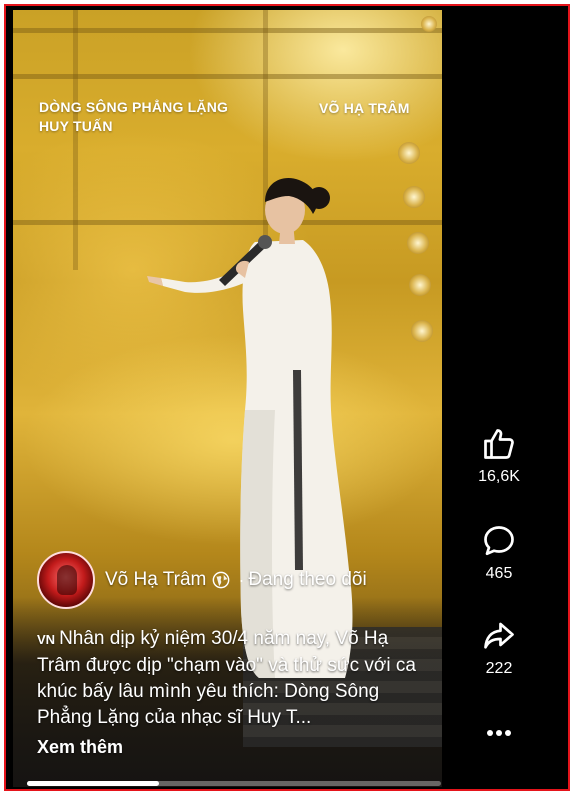  What do you see at coordinates (221, 580) in the screenshot?
I see `globe-icon` at bounding box center [221, 580].